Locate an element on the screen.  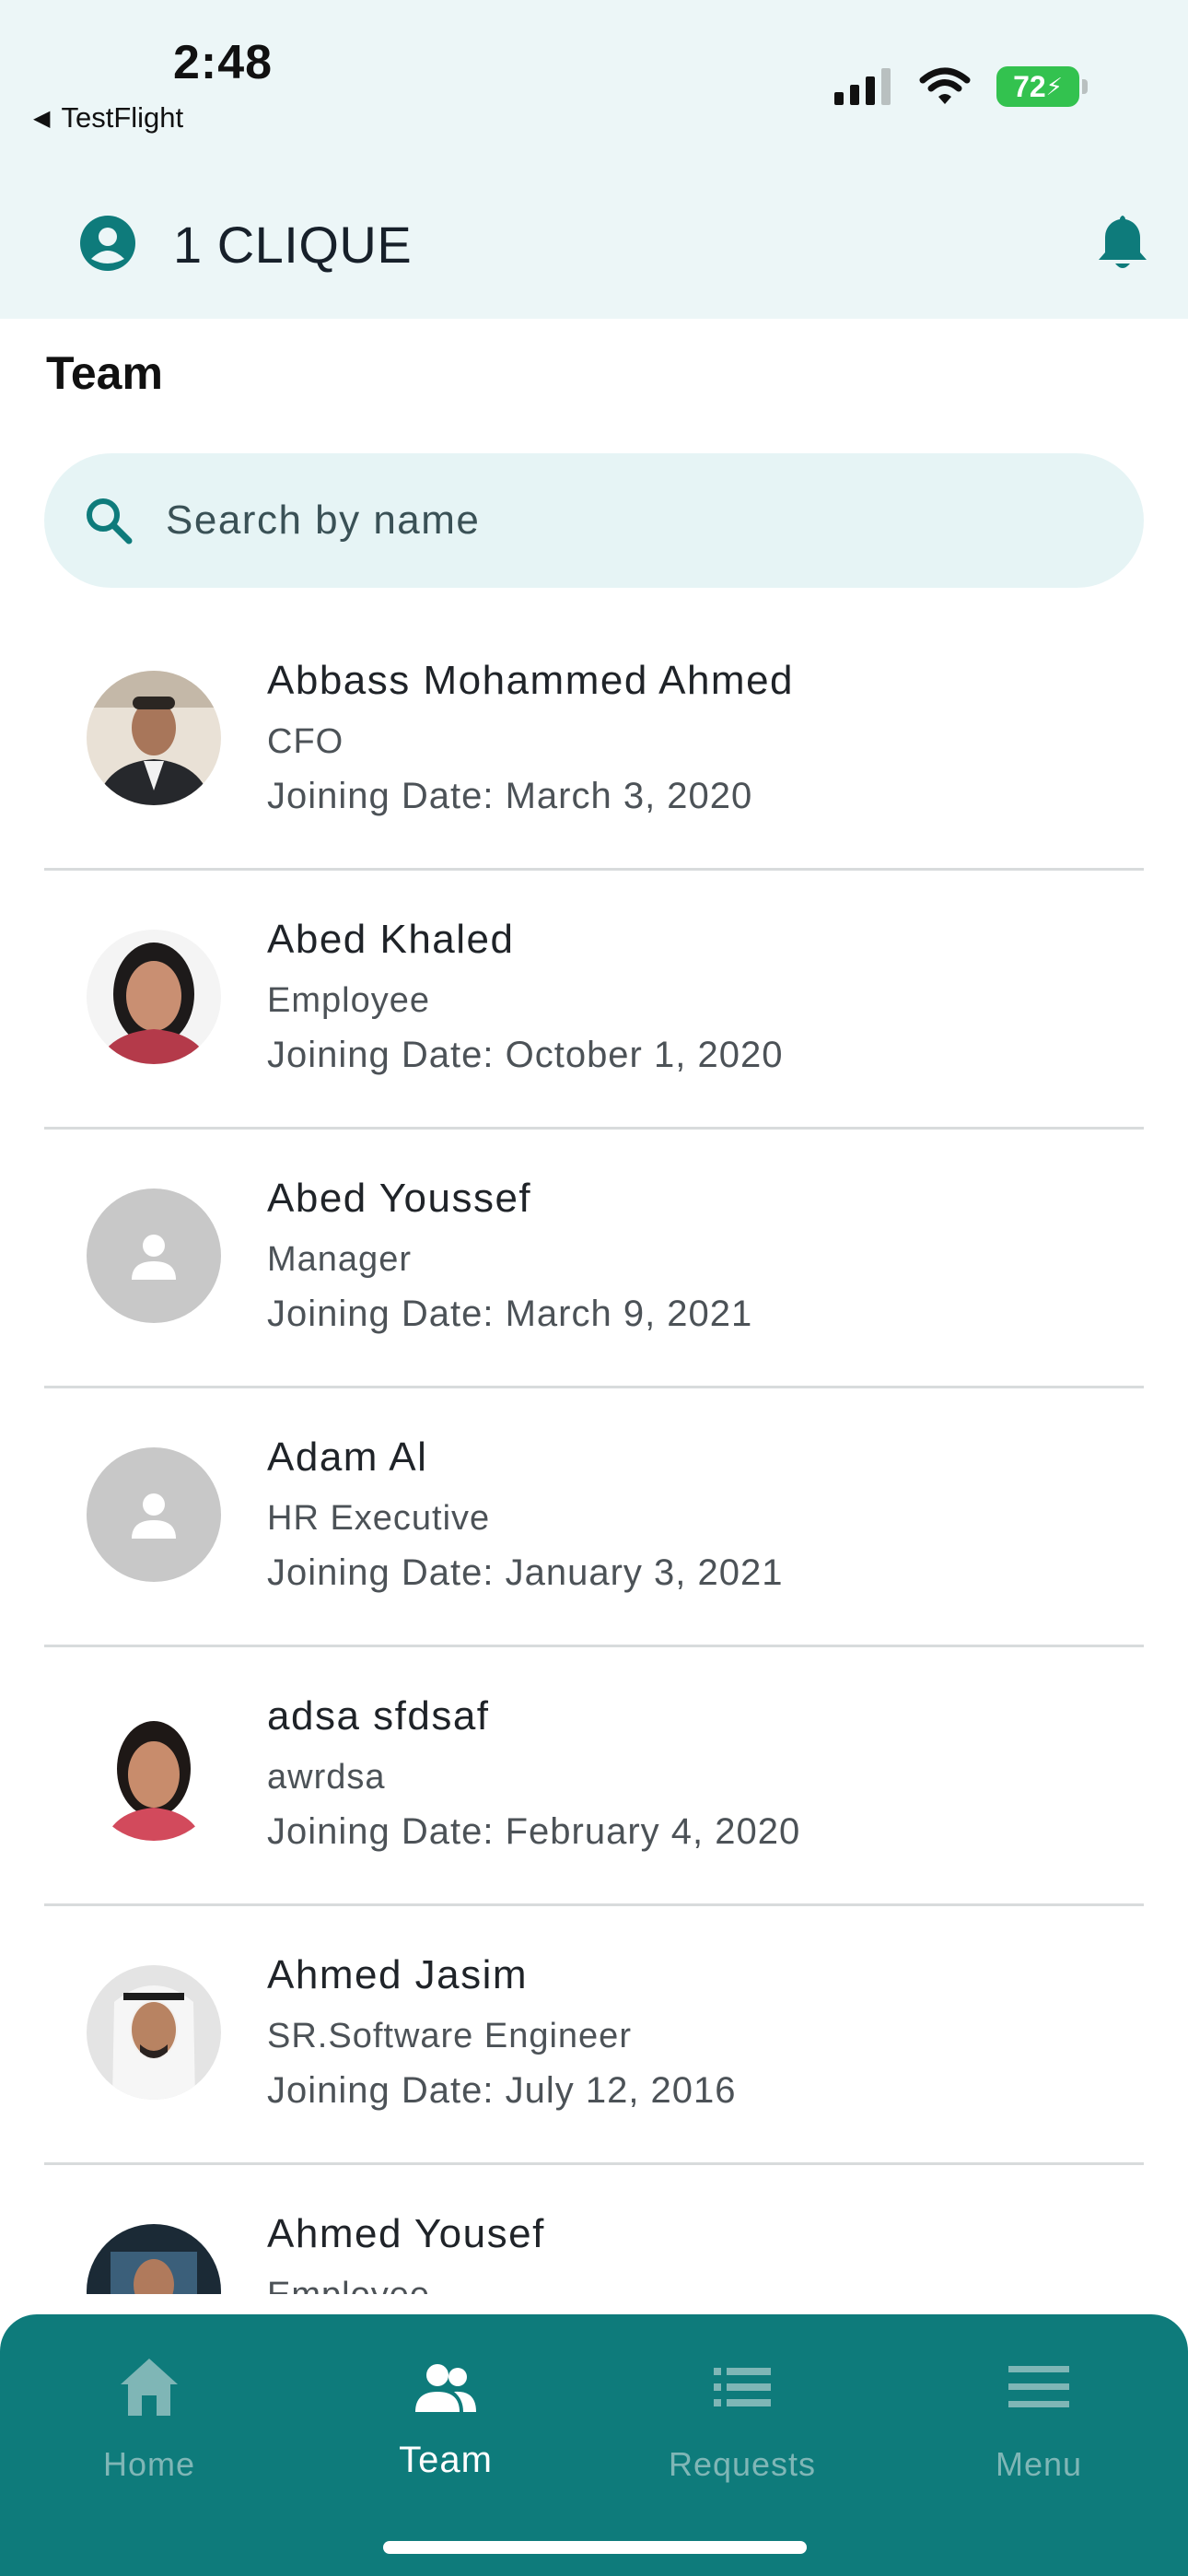
member-name: Abbass Mohammed Ahmed is located at coordinates (531, 680).